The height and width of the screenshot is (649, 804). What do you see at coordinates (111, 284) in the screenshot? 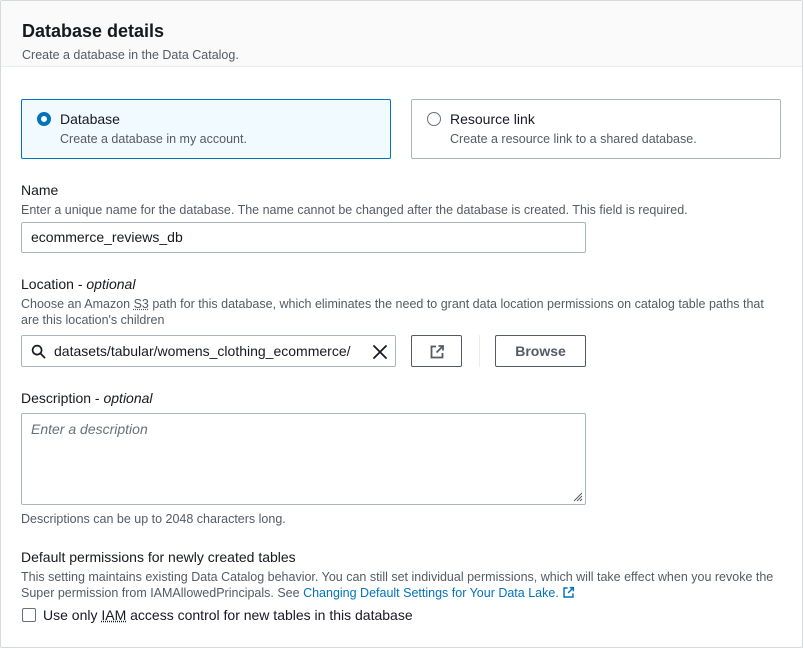
I see `location-optional: optional` at bounding box center [111, 284].